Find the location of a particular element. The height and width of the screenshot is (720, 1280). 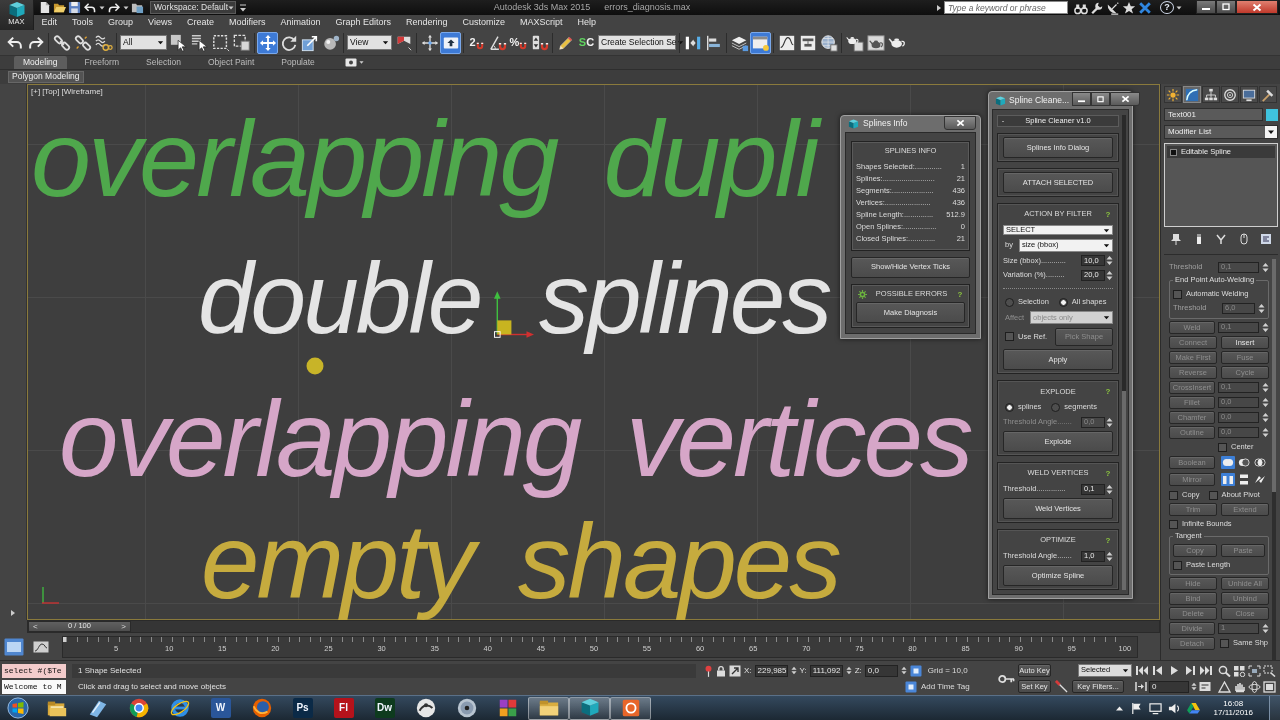

listener-output: Welcome to M is located at coordinates (34, 686).